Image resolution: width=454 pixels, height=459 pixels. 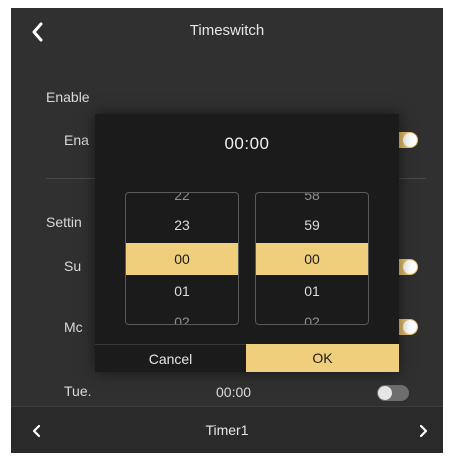 I want to click on dialog-buttons: Cancel OK, so click(x=247, y=358).